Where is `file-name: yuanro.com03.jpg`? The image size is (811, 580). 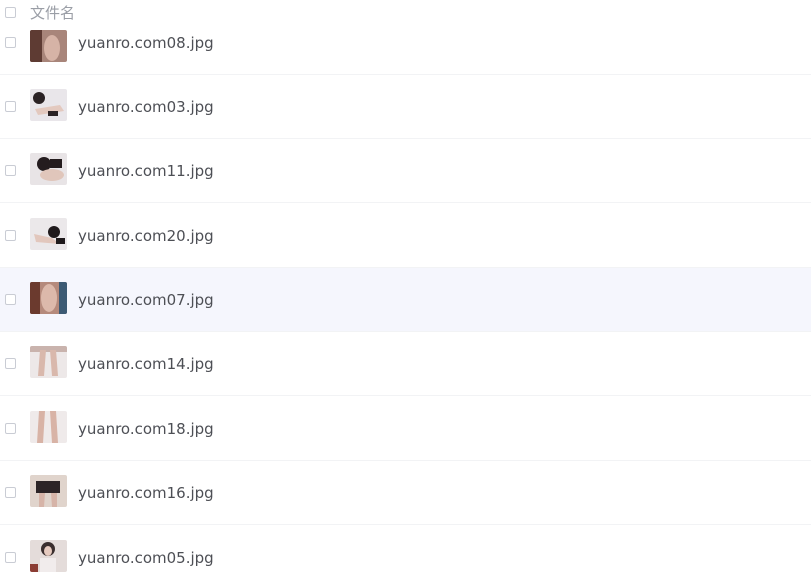
file-name: yuanro.com03.jpg is located at coordinates (146, 107).